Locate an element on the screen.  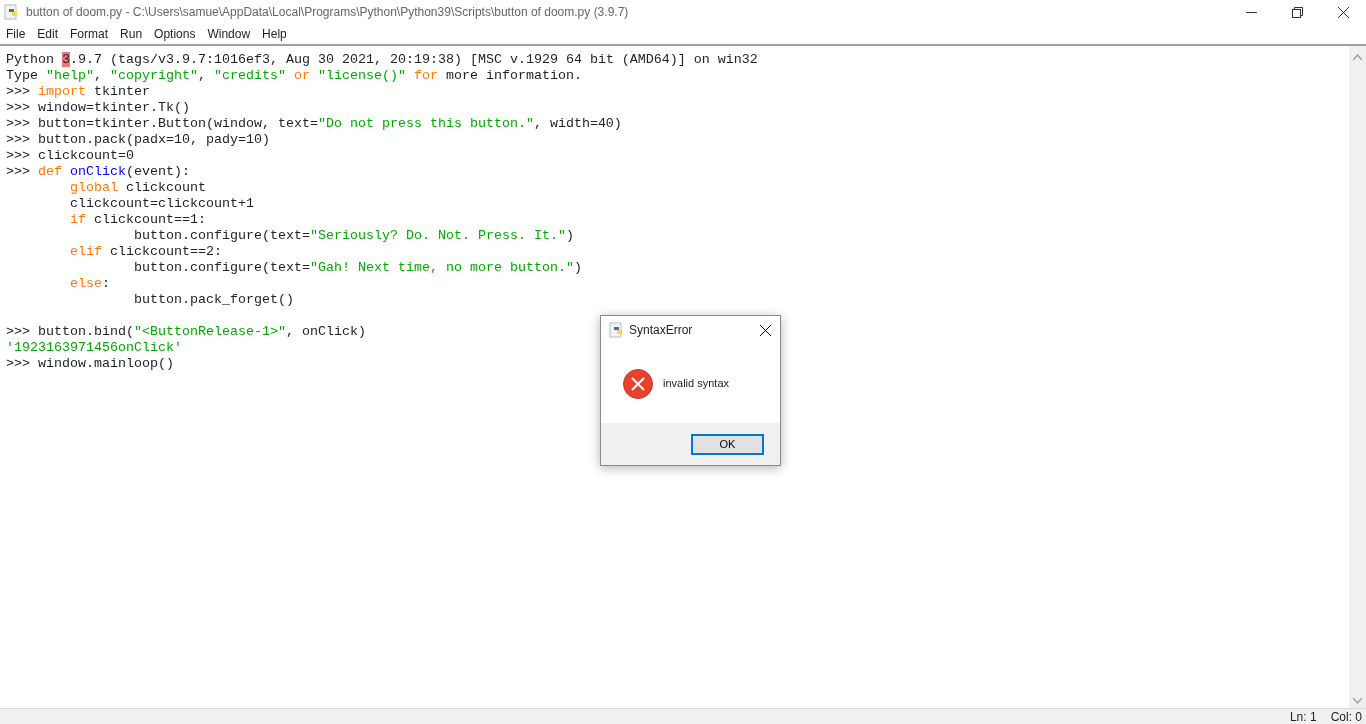
menu-item: Run is located at coordinates (131, 34).